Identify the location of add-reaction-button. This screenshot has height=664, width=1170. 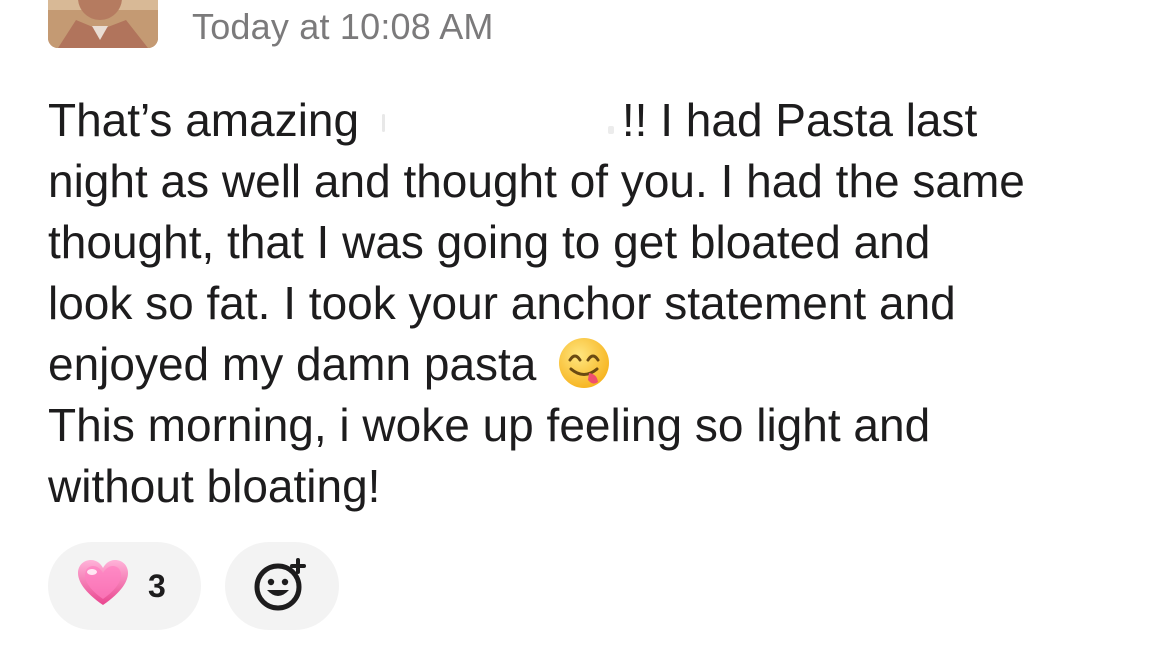
(282, 586).